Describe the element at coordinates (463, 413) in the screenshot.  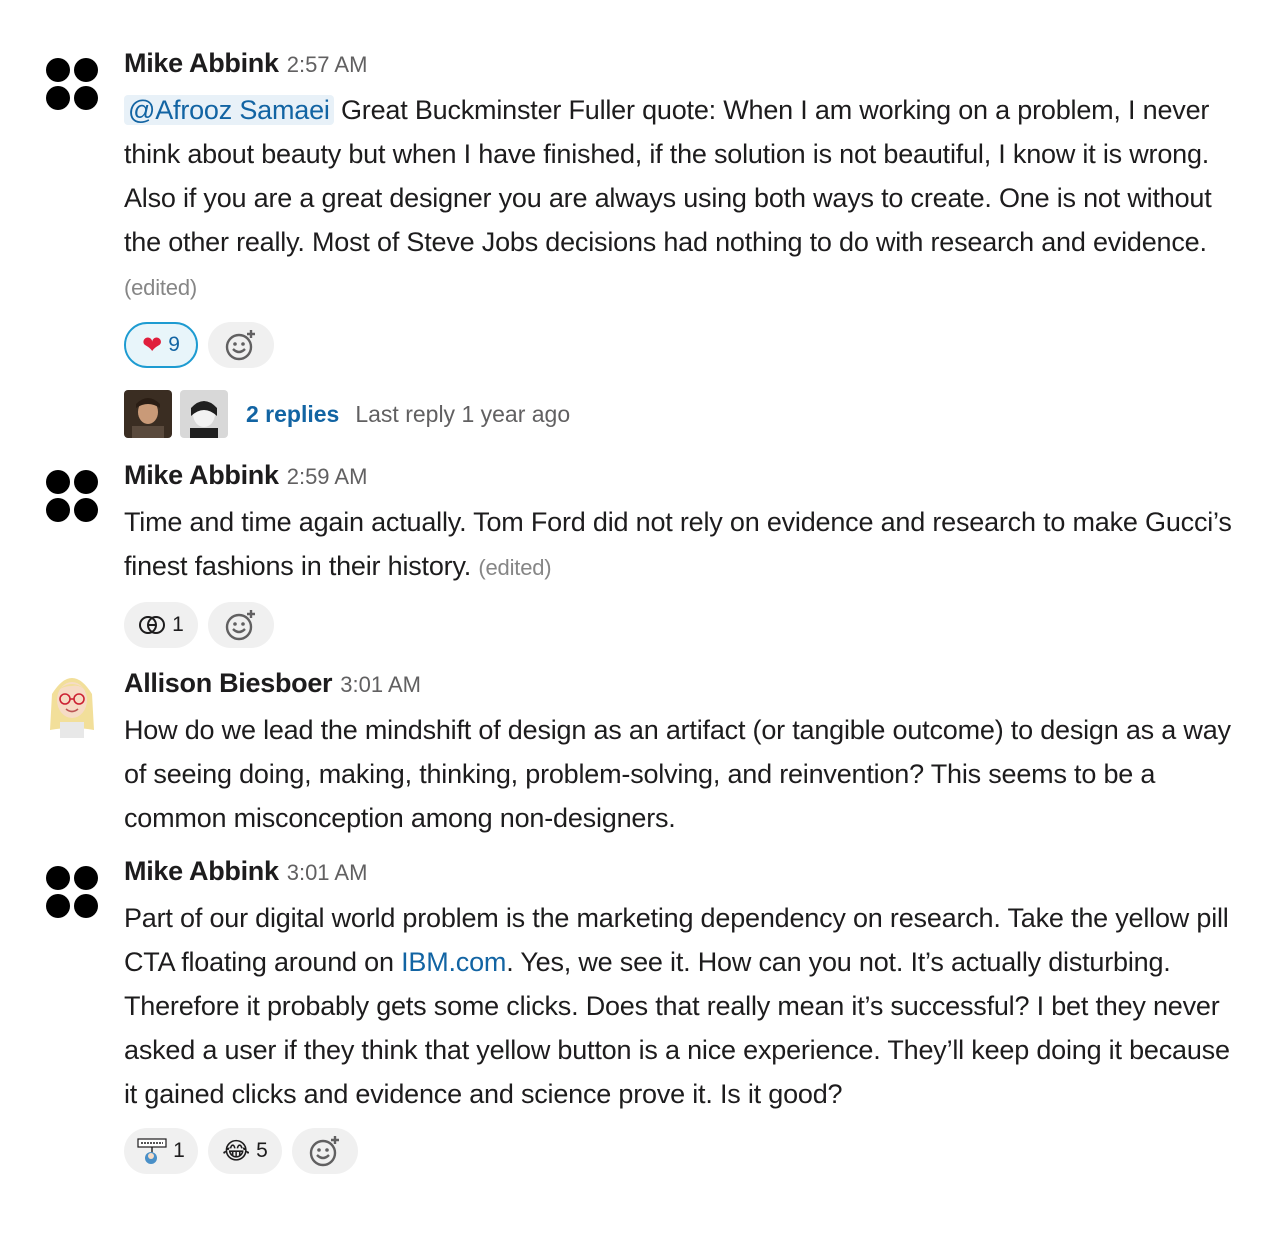
I see `last-reply-time: Last reply 1 year ago` at that location.